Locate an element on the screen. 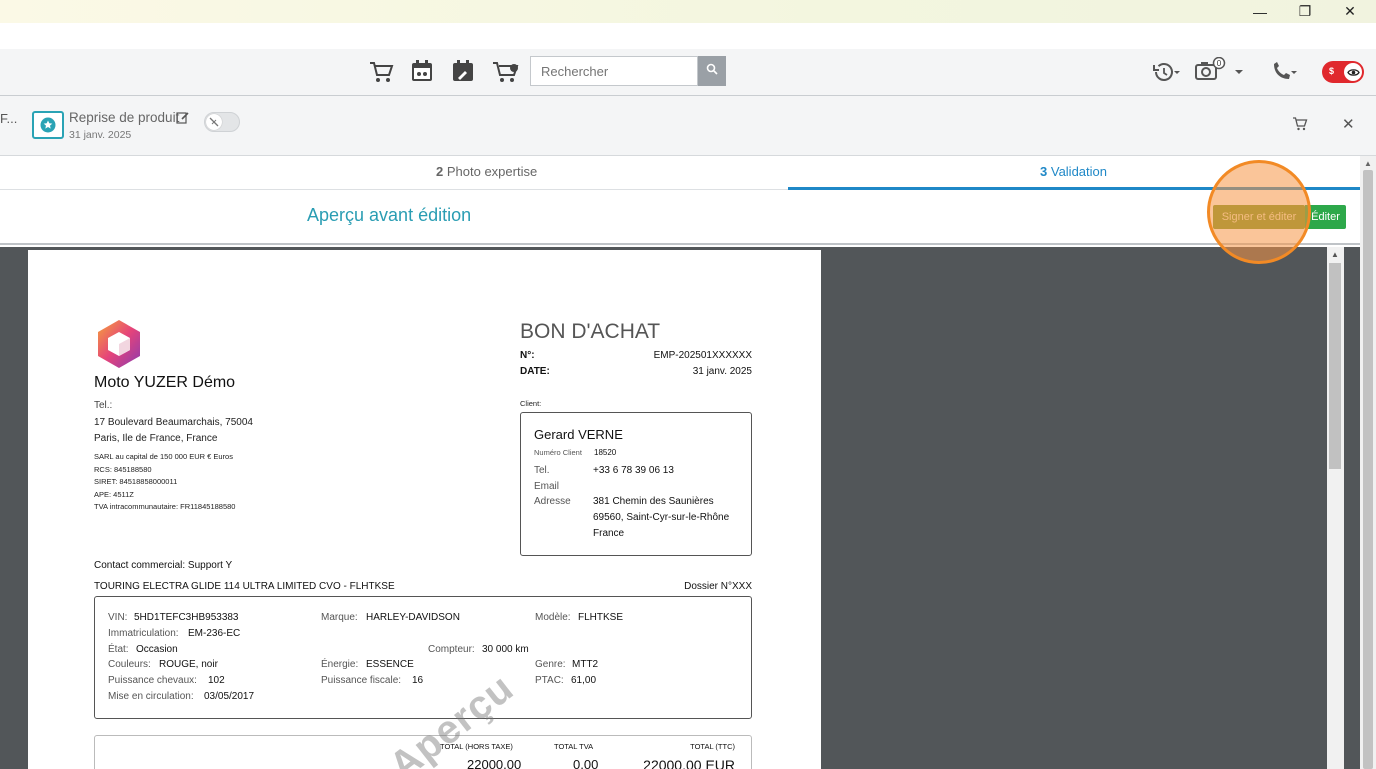 This screenshot has width=1376, height=769. edit-icon is located at coordinates (182, 120).